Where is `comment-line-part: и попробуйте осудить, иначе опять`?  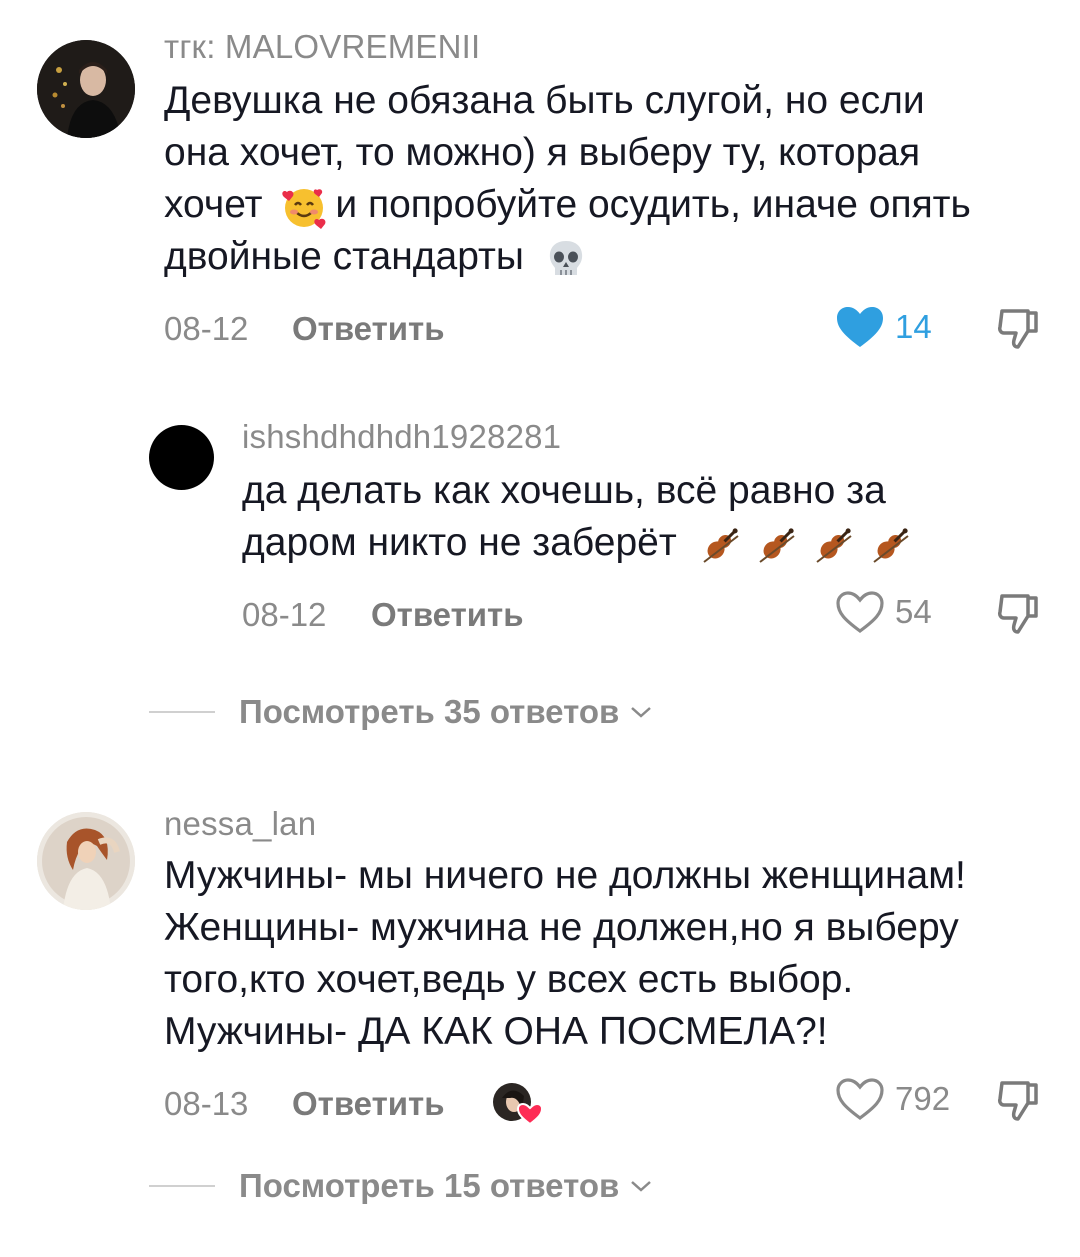 comment-line-part: и попробуйте осудить, иначе опять is located at coordinates (653, 204).